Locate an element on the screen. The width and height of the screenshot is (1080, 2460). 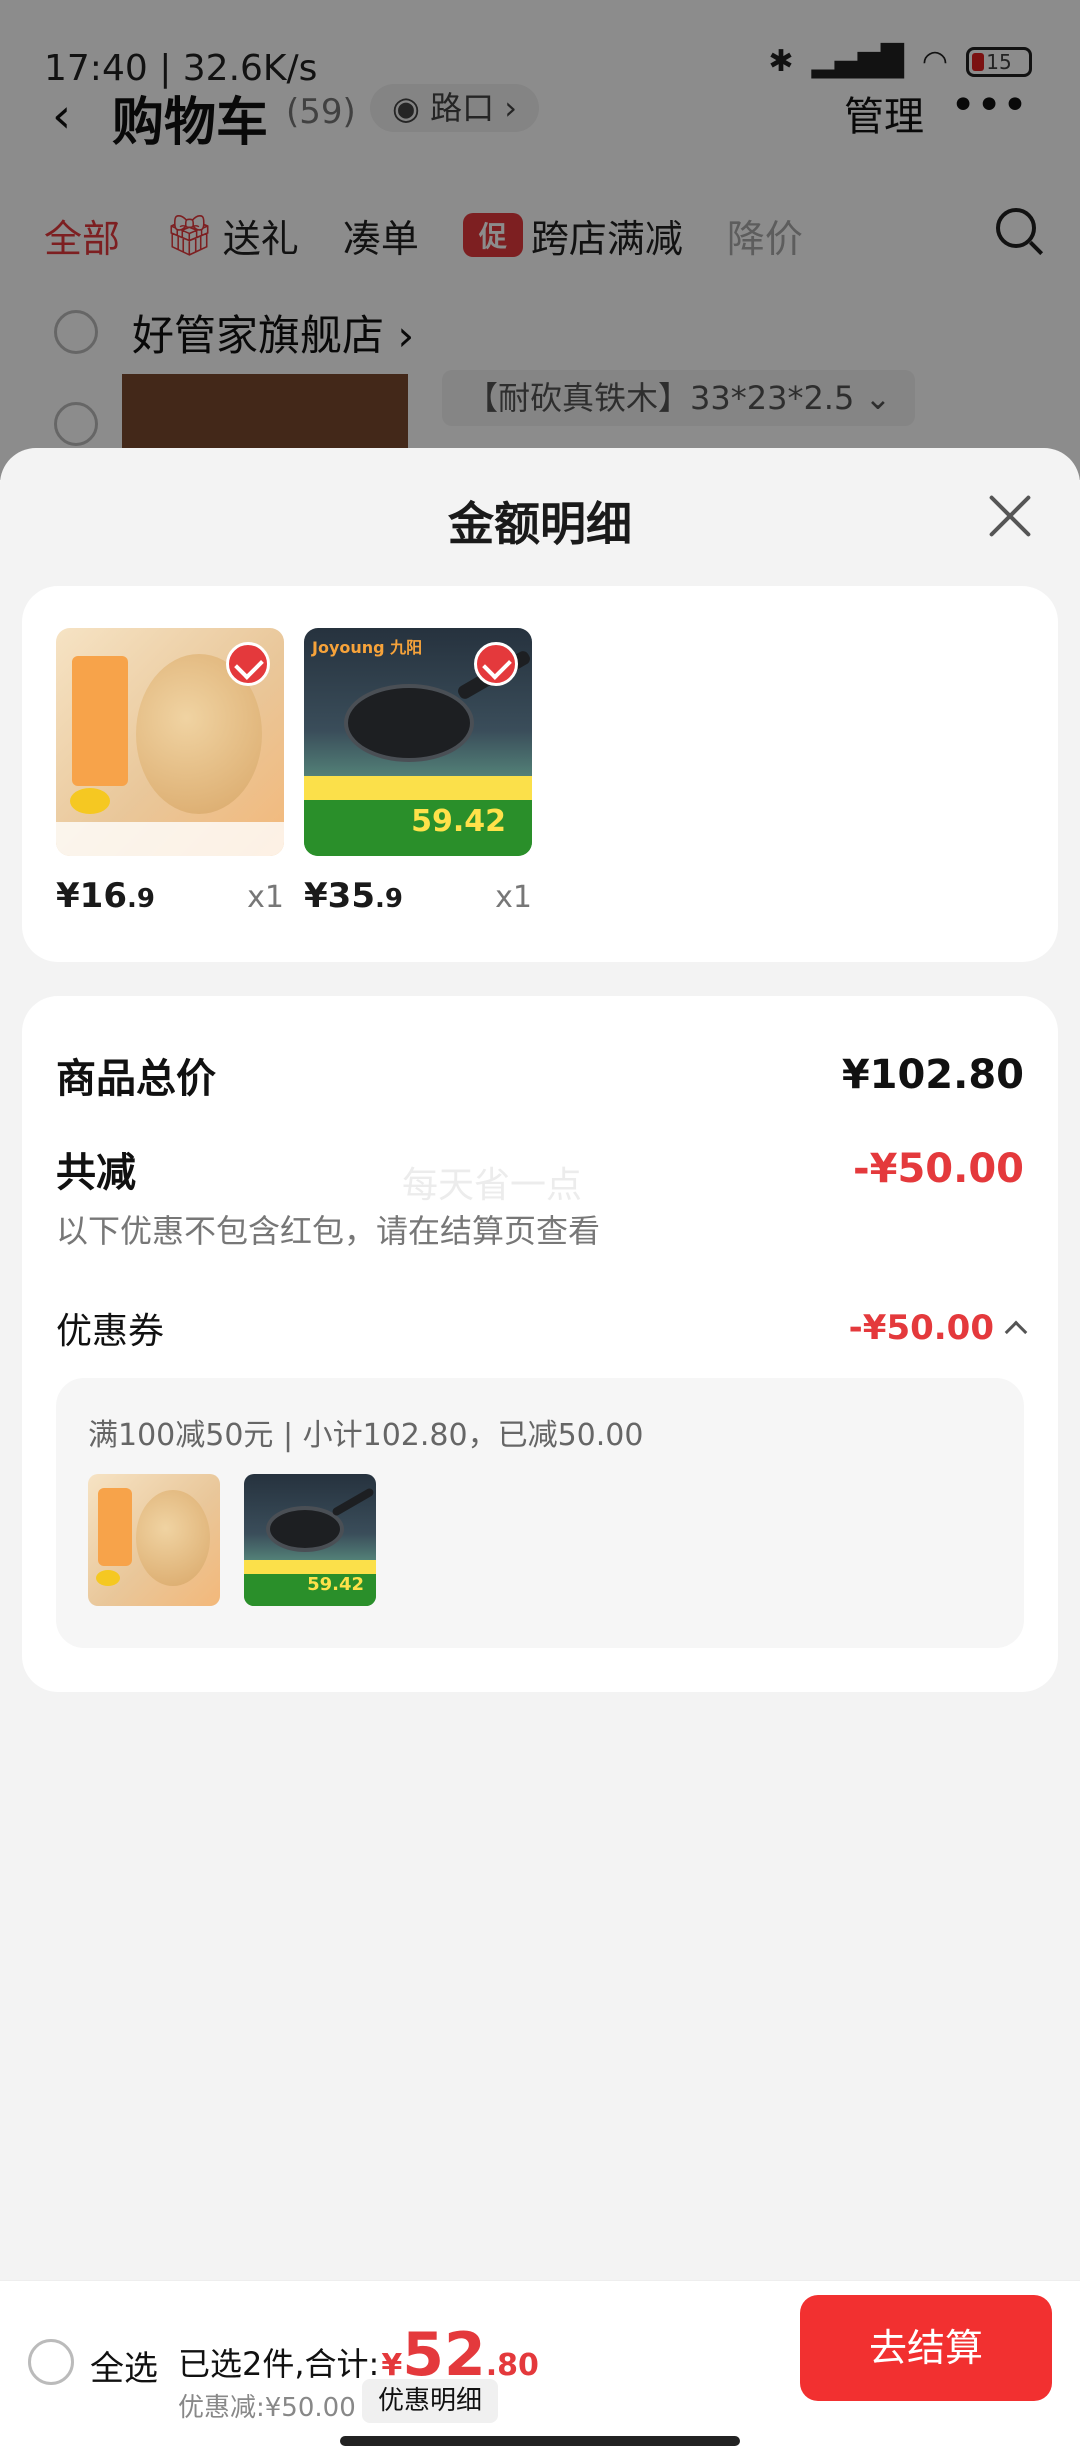
product-item: ¥16.9 x1 is located at coordinates (170, 772).